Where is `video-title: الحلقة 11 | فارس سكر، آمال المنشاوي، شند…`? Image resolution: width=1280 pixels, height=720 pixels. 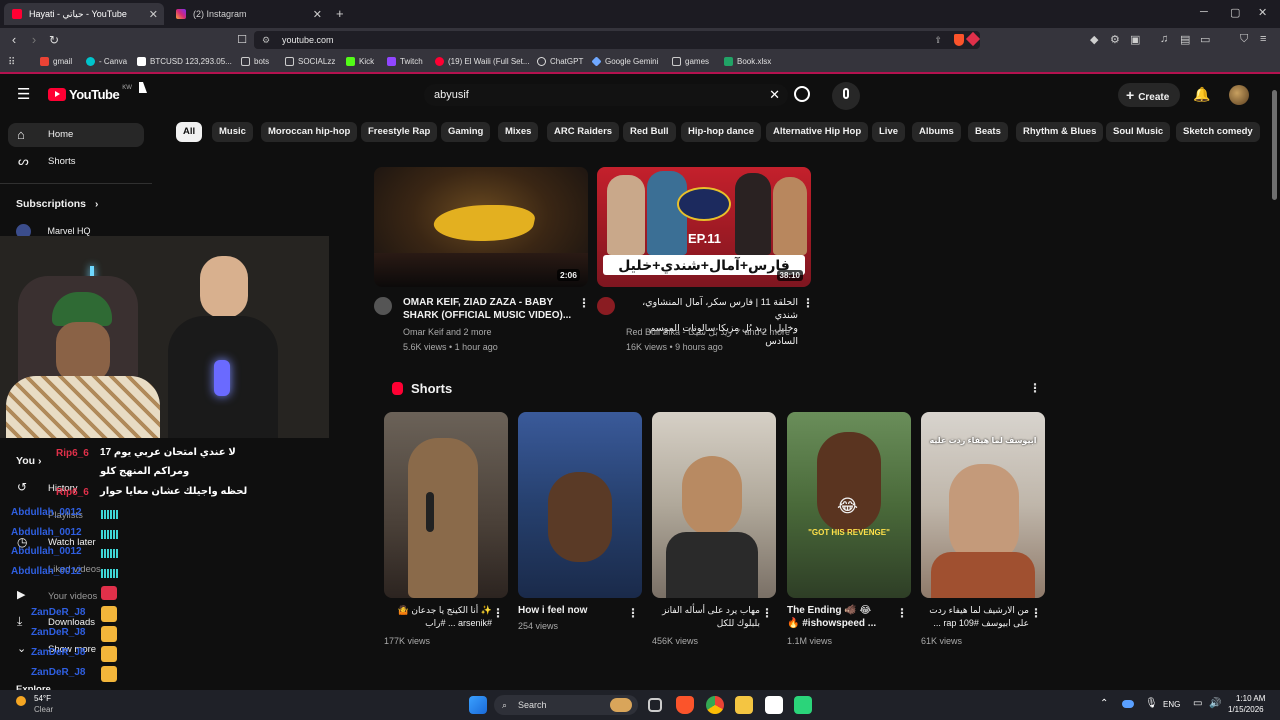
video-title: الحلقة 11 | فارس سكر، آمال المنشاوي، شند… is located at coordinates (712, 322).